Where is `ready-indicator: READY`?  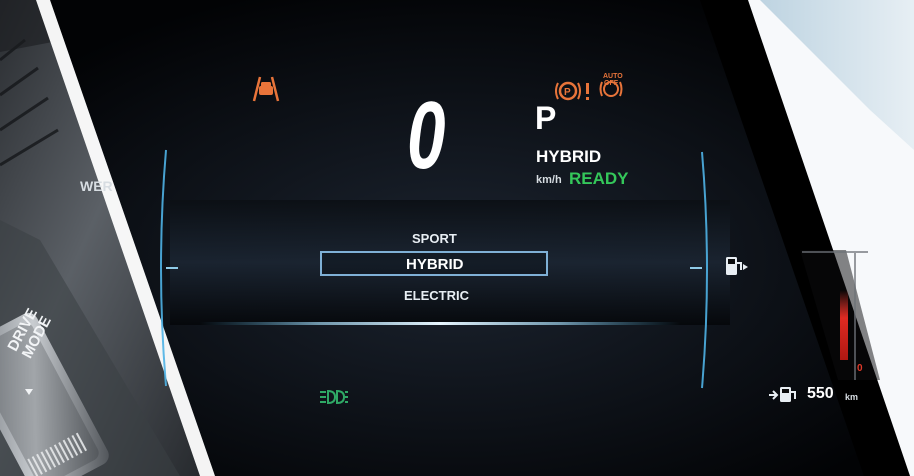
ready-indicator: READY is located at coordinates (599, 178).